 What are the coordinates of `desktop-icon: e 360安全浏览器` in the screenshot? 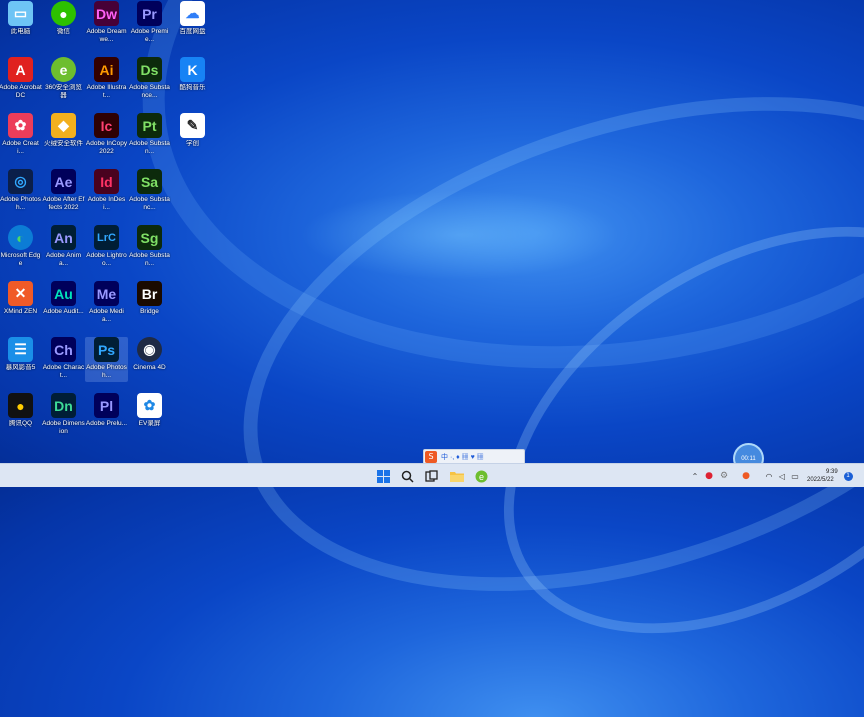 It's located at (63, 78).